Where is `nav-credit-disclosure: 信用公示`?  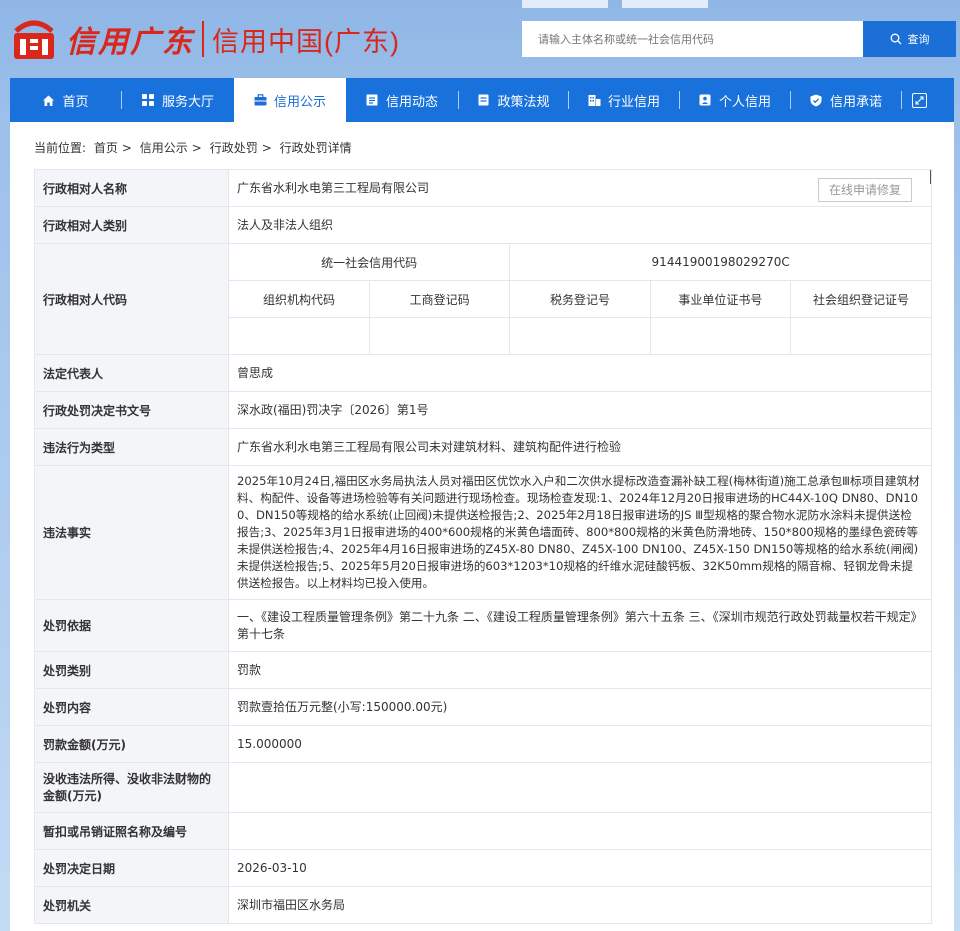
nav-credit-disclosure: 信用公示 is located at coordinates (290, 100).